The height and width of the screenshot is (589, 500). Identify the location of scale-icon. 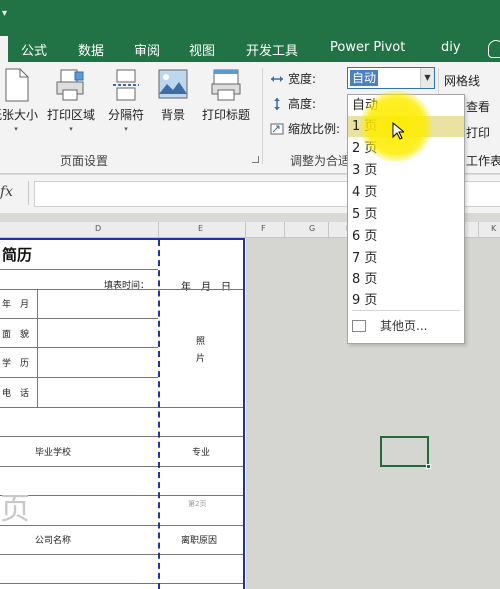
(277, 129).